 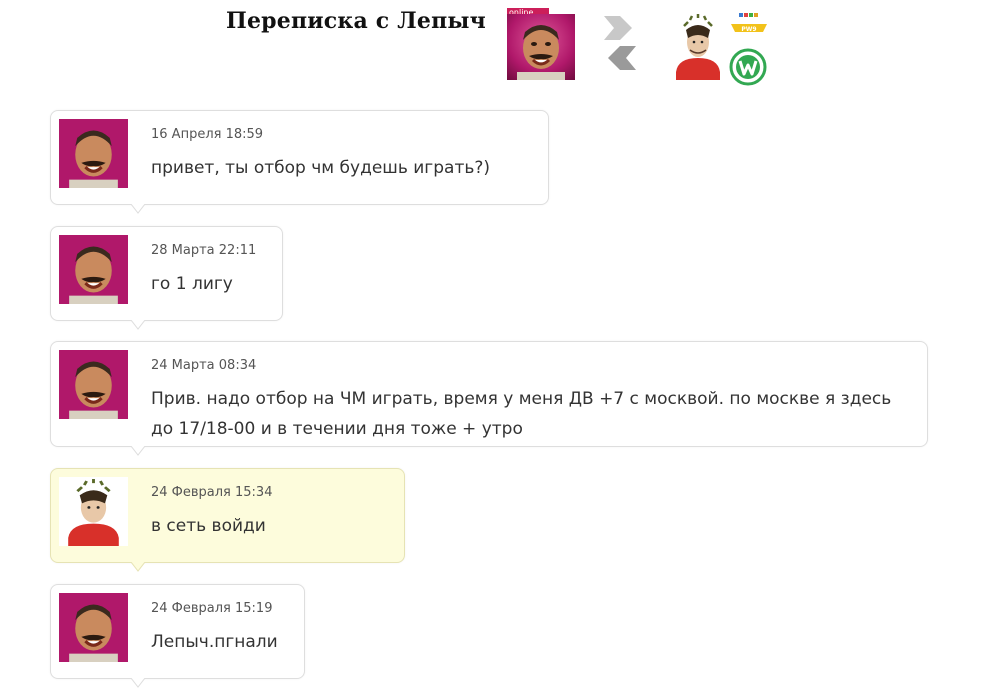 What do you see at coordinates (748, 67) in the screenshot?
I see `club-logo-icon` at bounding box center [748, 67].